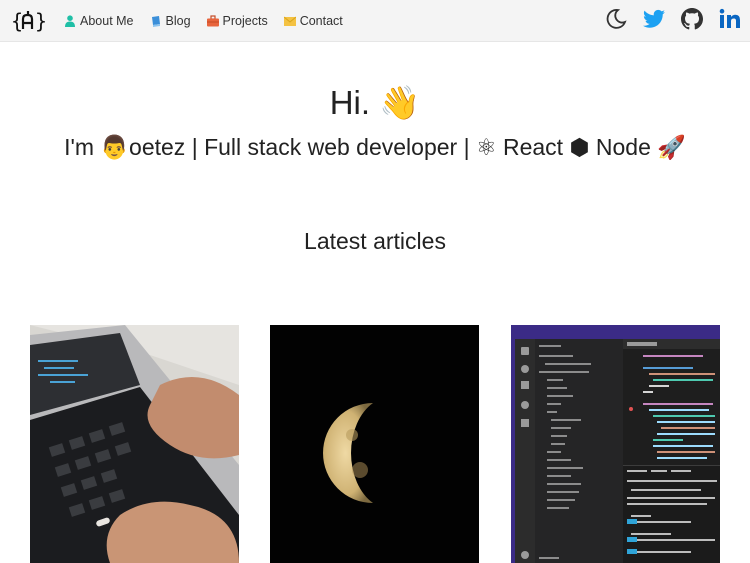 This screenshot has width=750, height=563. What do you see at coordinates (375, 241) in the screenshot?
I see `latest-articles-heading: Latest articles` at bounding box center [375, 241].